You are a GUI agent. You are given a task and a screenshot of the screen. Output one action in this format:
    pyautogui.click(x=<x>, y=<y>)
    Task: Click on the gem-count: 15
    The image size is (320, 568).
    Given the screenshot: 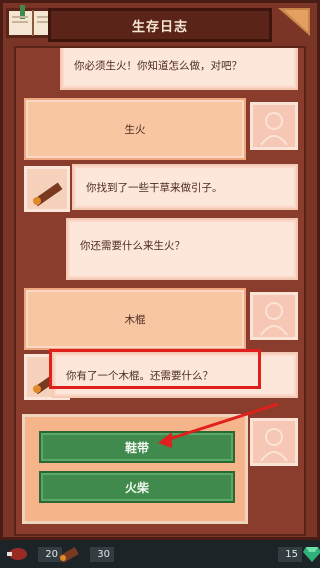 What is the action you would take?
    pyautogui.click(x=290, y=554)
    